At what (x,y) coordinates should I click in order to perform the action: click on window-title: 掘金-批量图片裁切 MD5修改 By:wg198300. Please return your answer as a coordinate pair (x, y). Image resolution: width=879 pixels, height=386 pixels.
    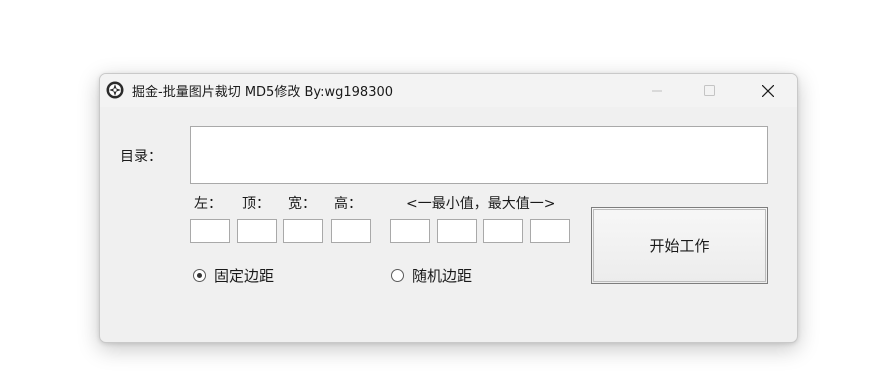
    Looking at the image, I should click on (263, 92).